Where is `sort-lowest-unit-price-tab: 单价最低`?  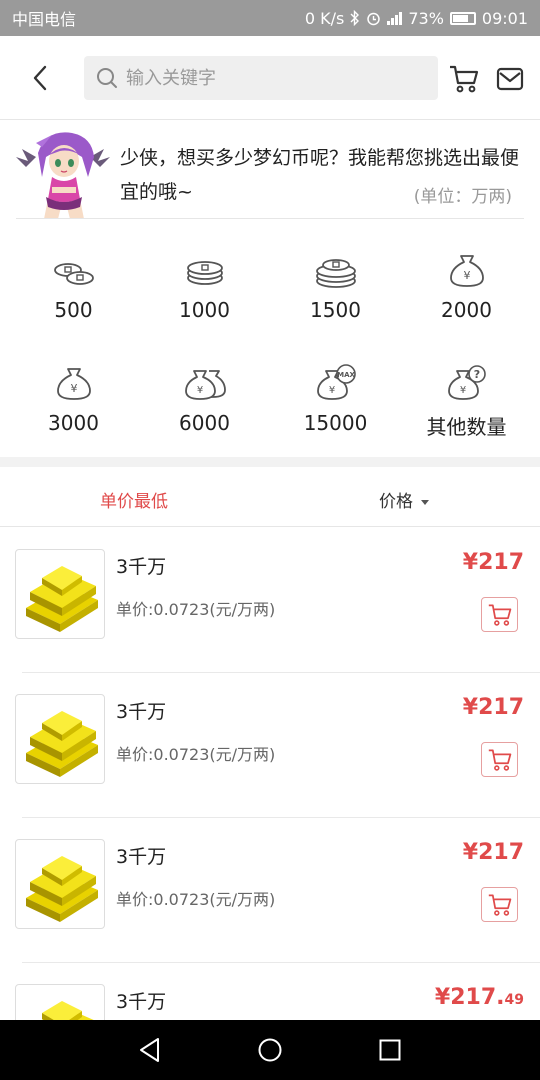 sort-lowest-unit-price-tab: 单价最低 is located at coordinates (134, 499).